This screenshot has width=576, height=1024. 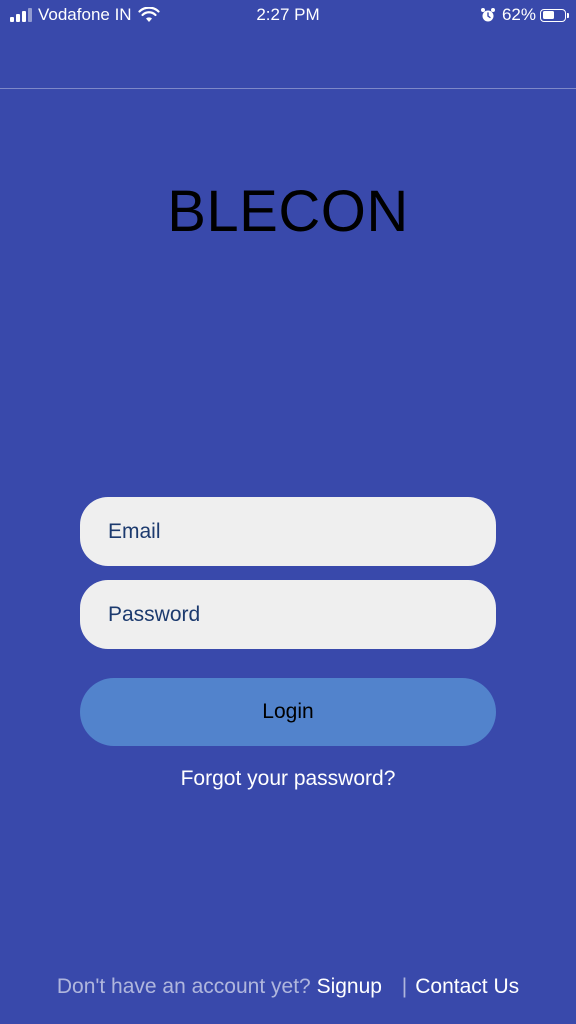 I want to click on signup-prompt: Don't have an account yet?, so click(x=183, y=986).